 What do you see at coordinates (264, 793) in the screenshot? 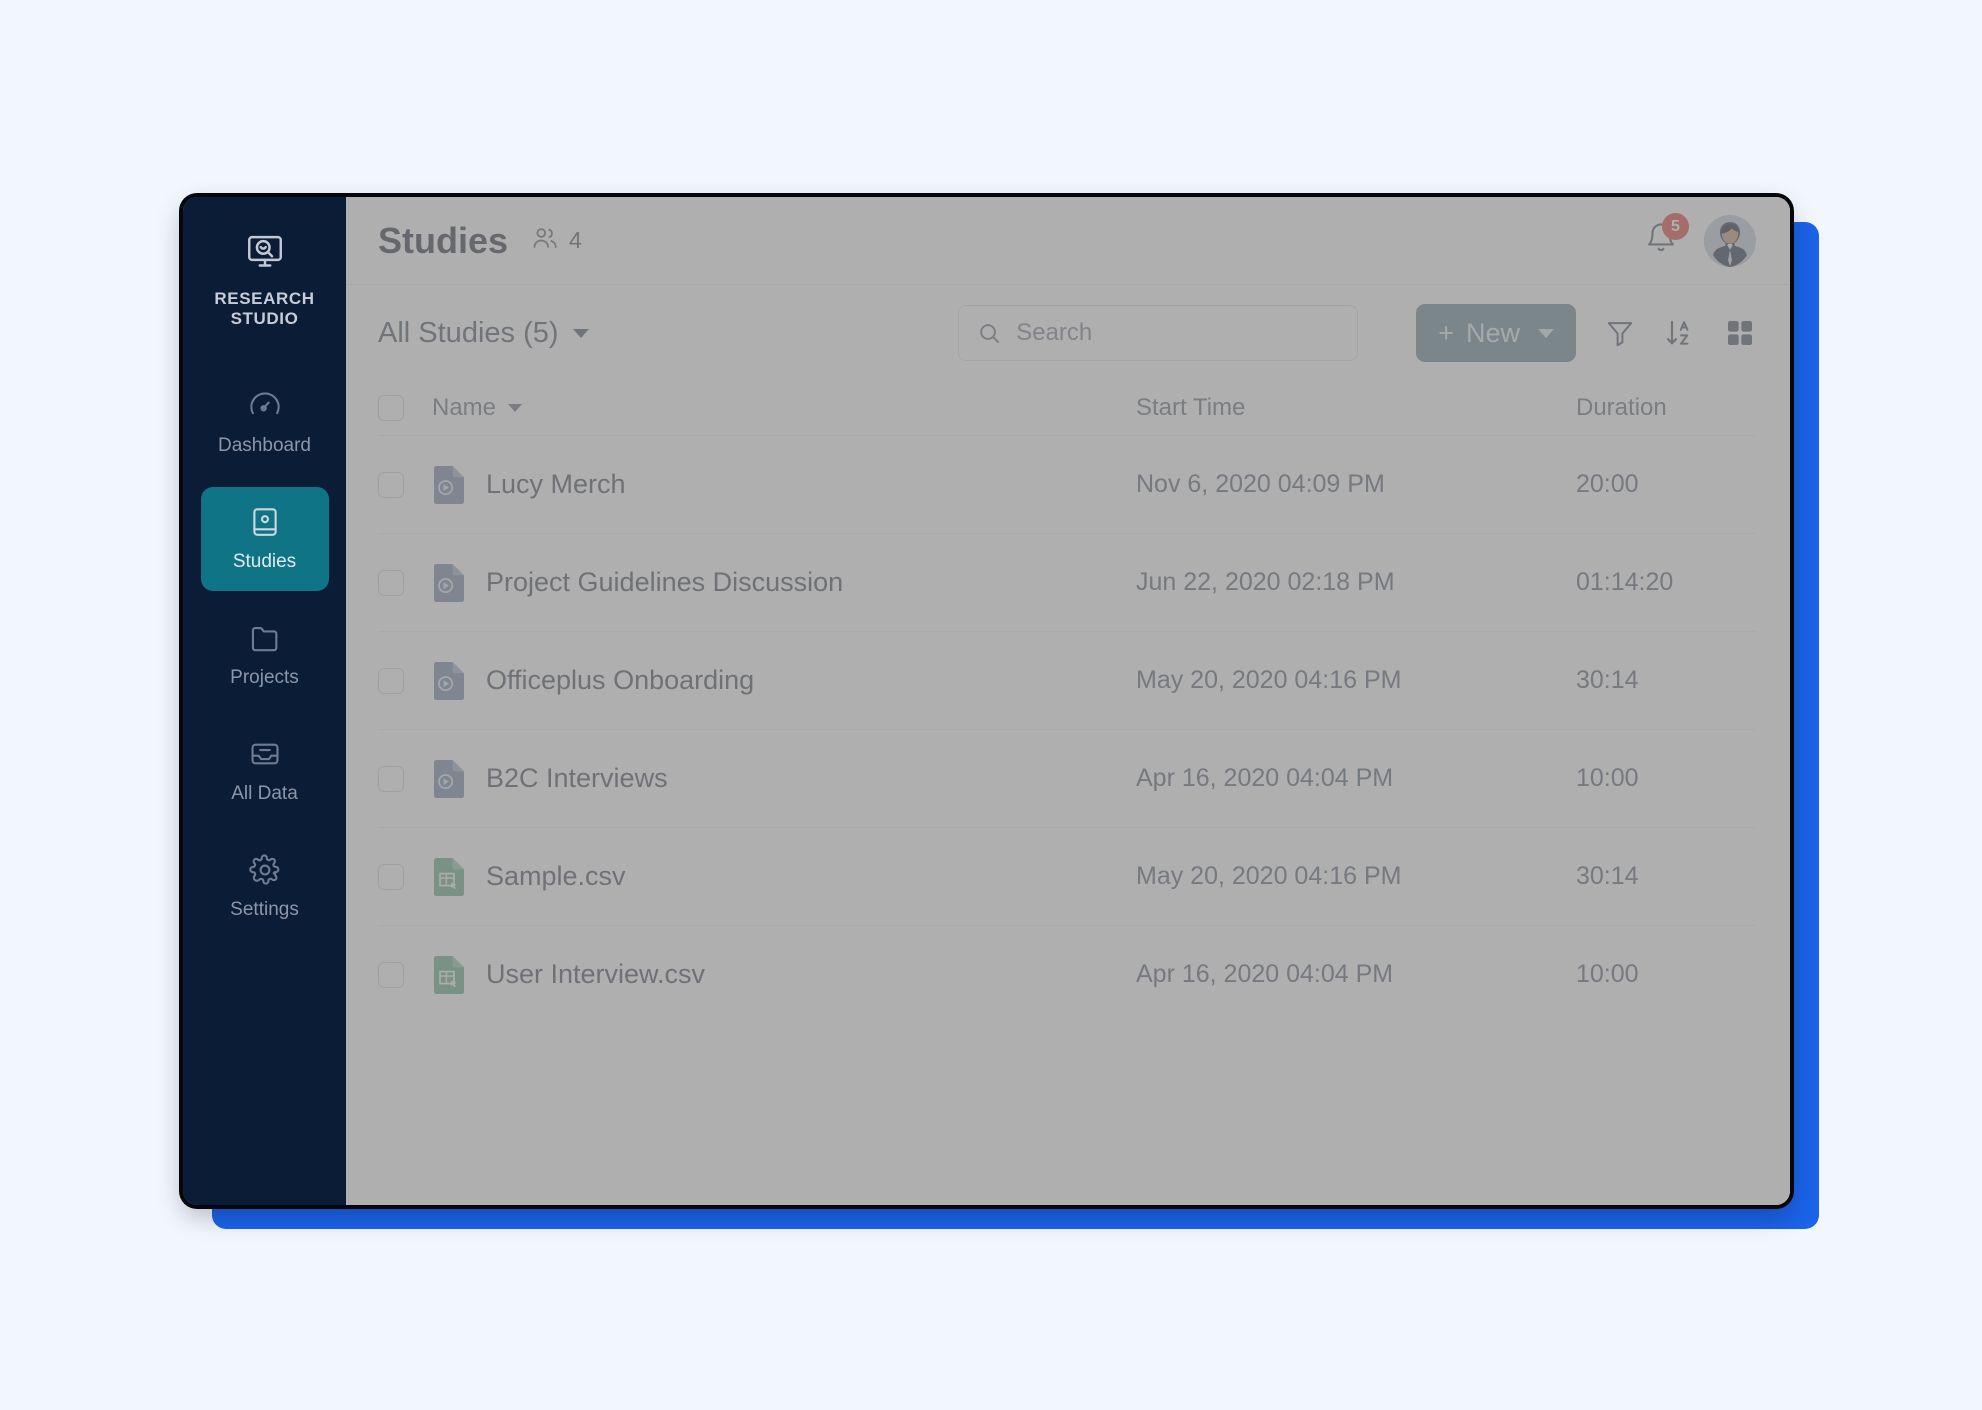
I see `sidebar-item-label: All Data` at bounding box center [264, 793].